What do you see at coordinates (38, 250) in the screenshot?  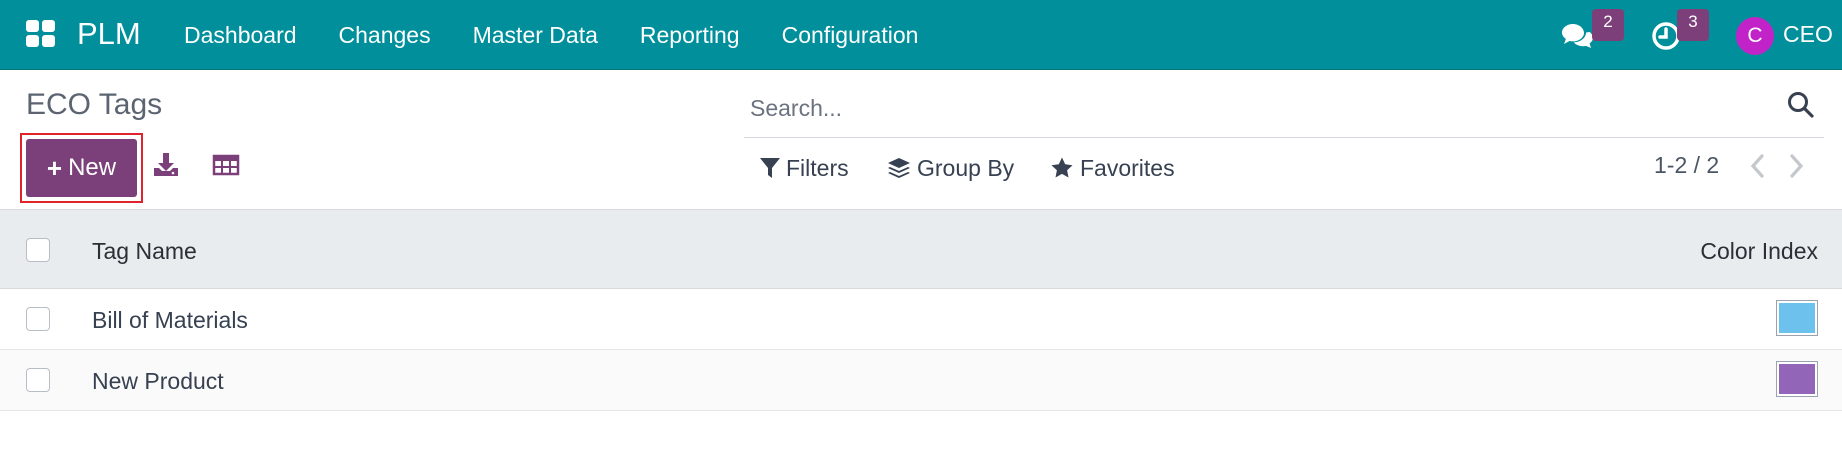 I see `select-all-checkbox` at bounding box center [38, 250].